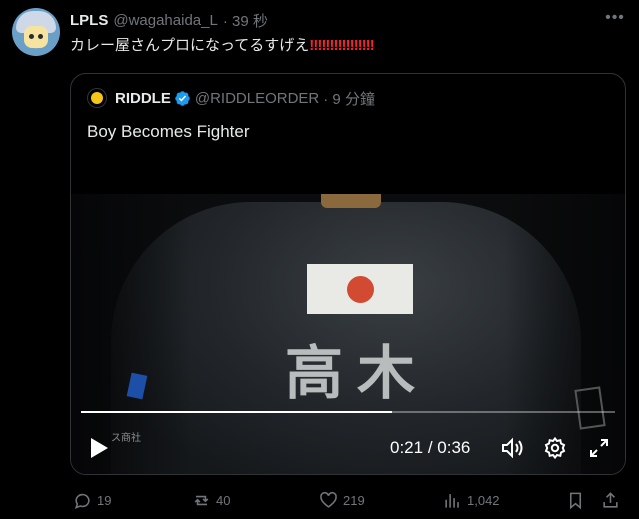 Image resolution: width=639 pixels, height=519 pixels. I want to click on share-button, so click(613, 500).